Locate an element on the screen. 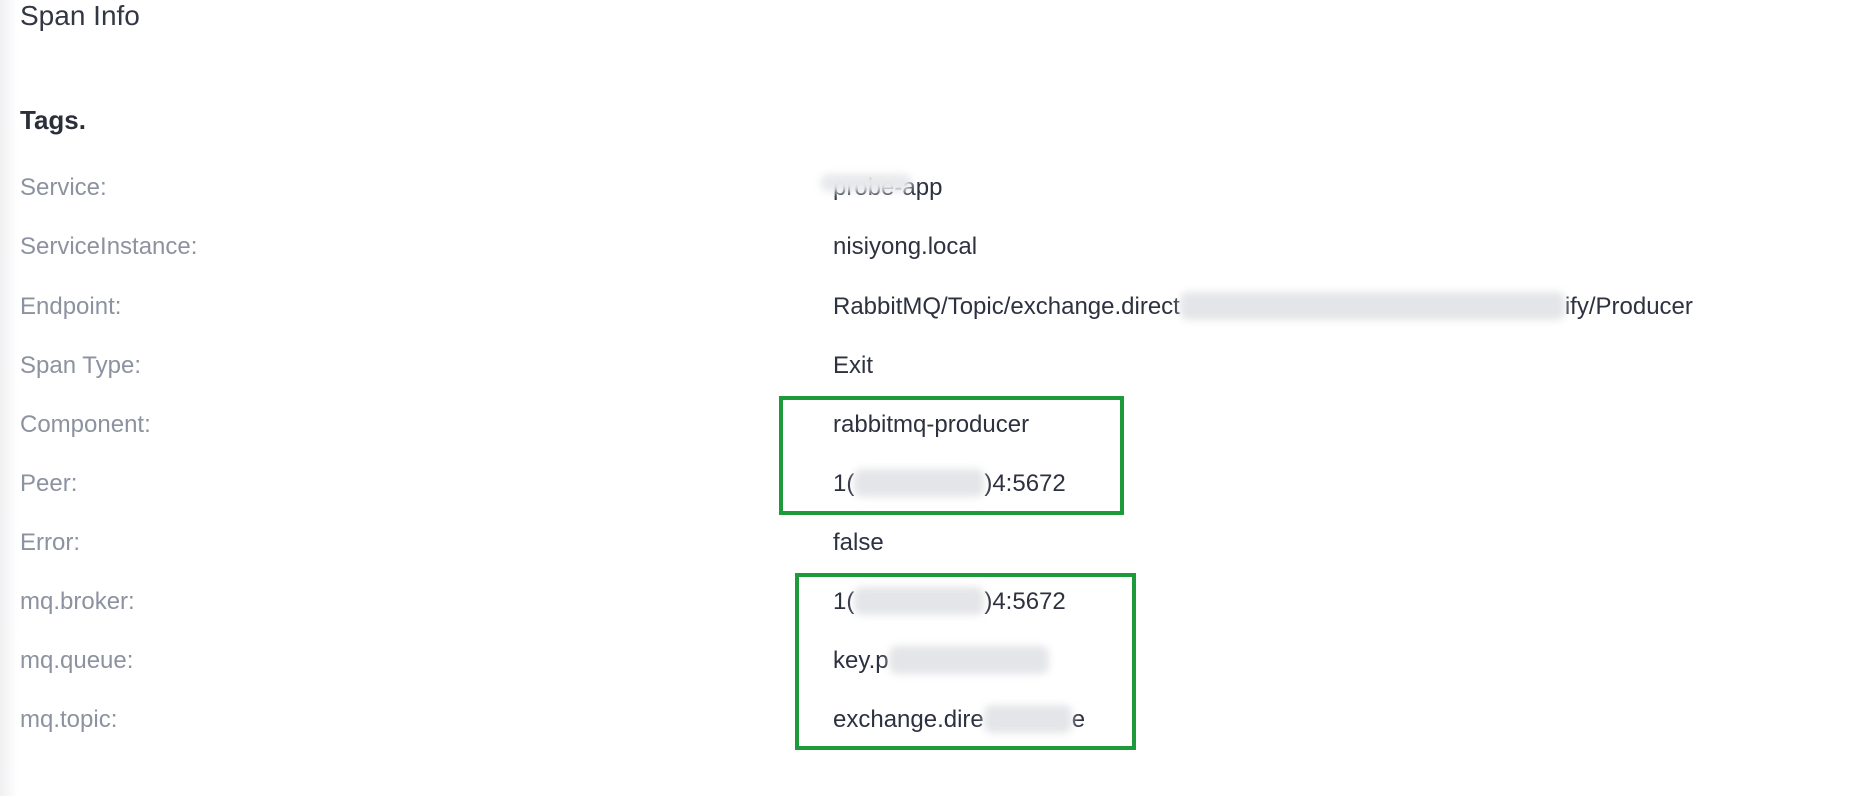 The image size is (1876, 796). tag-row-service: Service: probe-app is located at coordinates (938, 188).